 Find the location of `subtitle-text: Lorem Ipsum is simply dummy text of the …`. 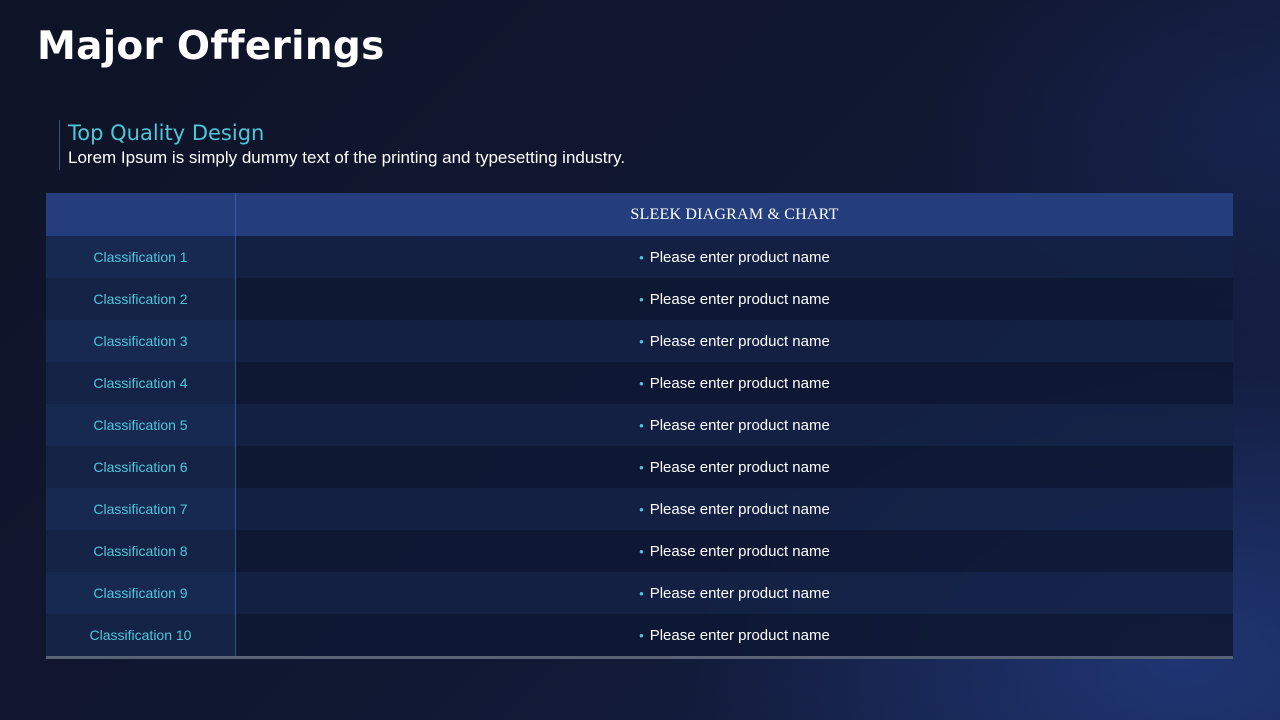

subtitle-text: Lorem Ipsum is simply dummy text of the … is located at coordinates (347, 157).